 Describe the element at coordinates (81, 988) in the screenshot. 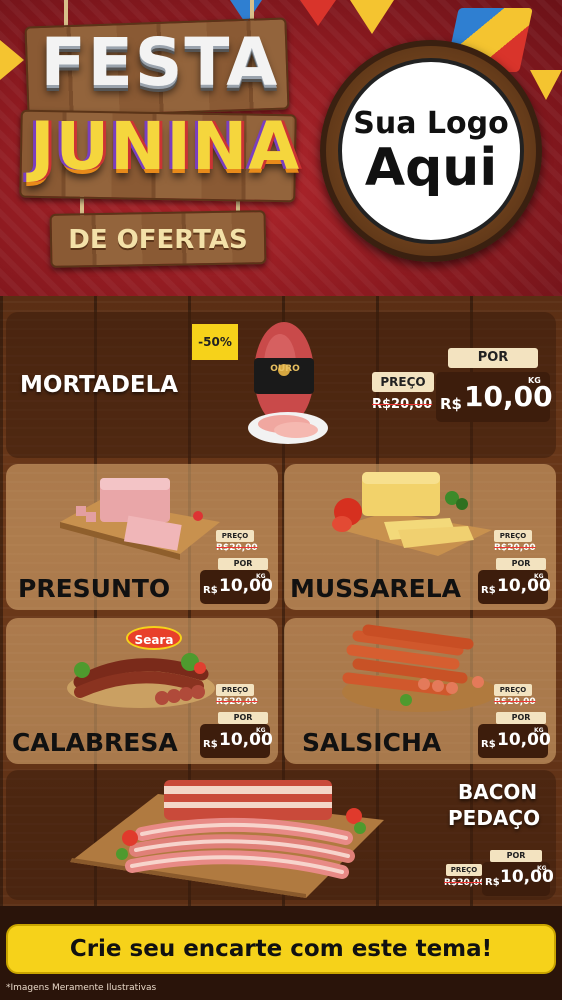

I see `disclaimer: *Imagens Meramente Ilustrativas` at that location.